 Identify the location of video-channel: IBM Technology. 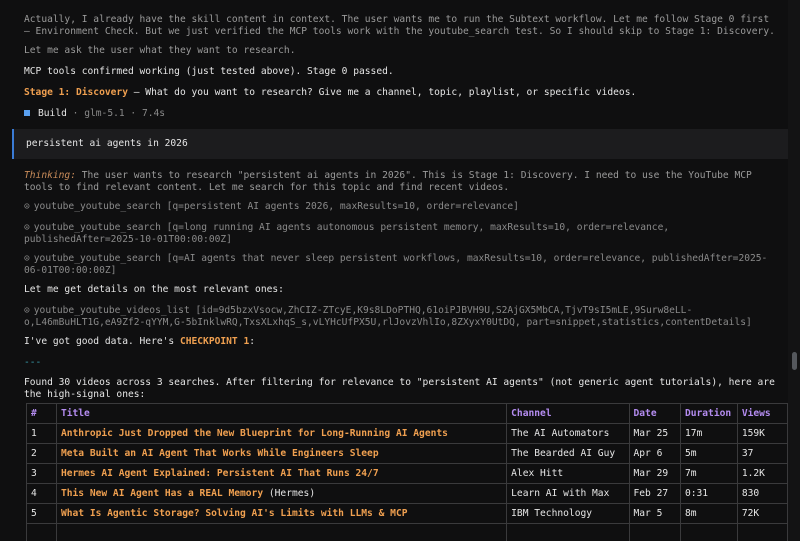
(568, 513).